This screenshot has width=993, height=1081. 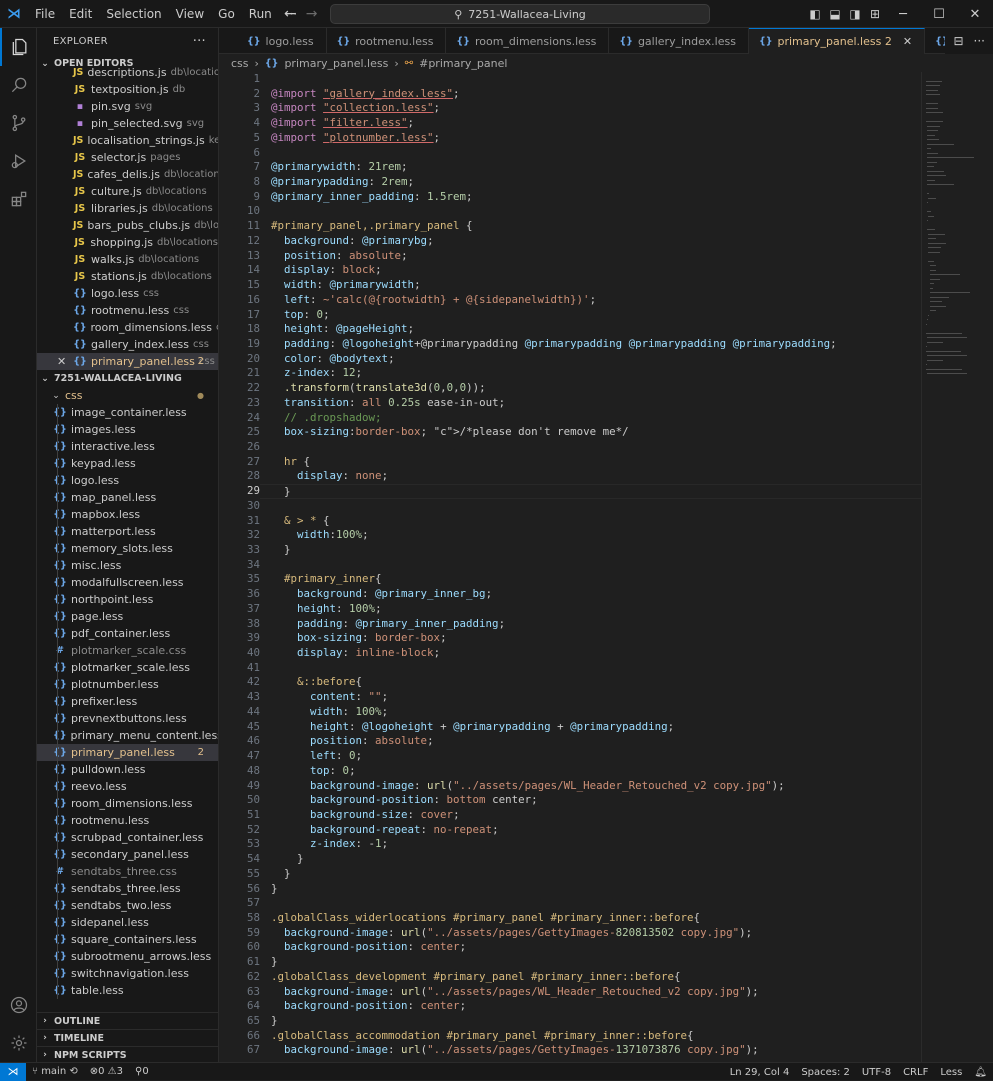 What do you see at coordinates (570, 771) in the screenshot?
I see `code-line: 48 top: 0;` at bounding box center [570, 771].